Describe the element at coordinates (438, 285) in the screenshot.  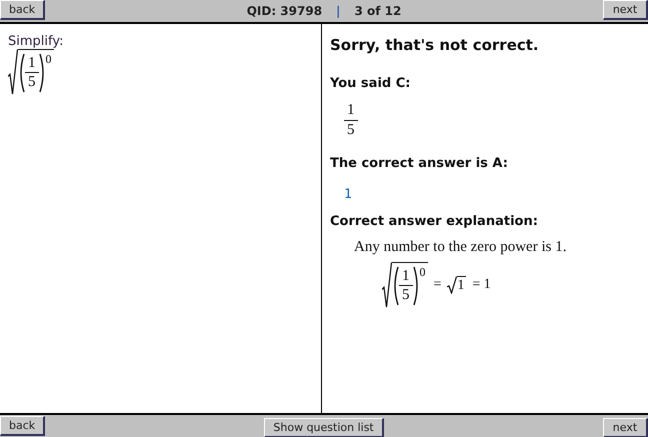
I see `equals-sign: =` at that location.